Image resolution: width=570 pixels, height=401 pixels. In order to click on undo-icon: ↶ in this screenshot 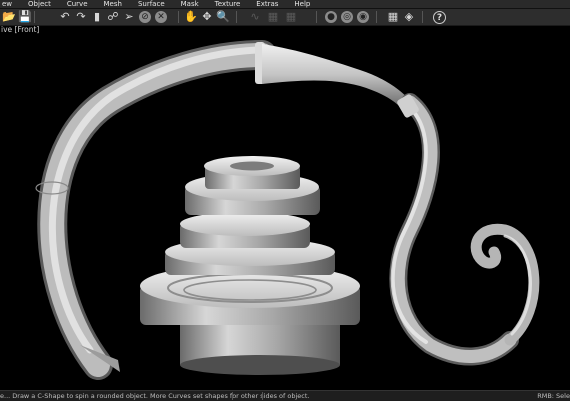, I will do `click(65, 17)`.